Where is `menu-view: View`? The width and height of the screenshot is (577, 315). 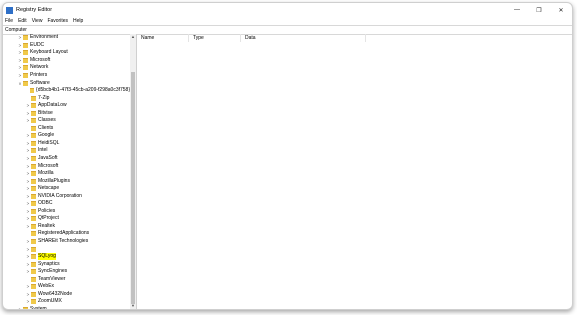
menu-view: View is located at coordinates (37, 21).